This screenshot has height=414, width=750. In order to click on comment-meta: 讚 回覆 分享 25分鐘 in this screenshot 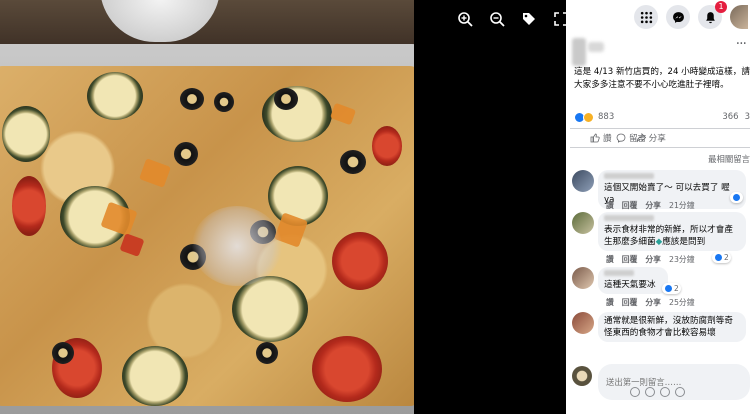, I will do `click(650, 302)`.